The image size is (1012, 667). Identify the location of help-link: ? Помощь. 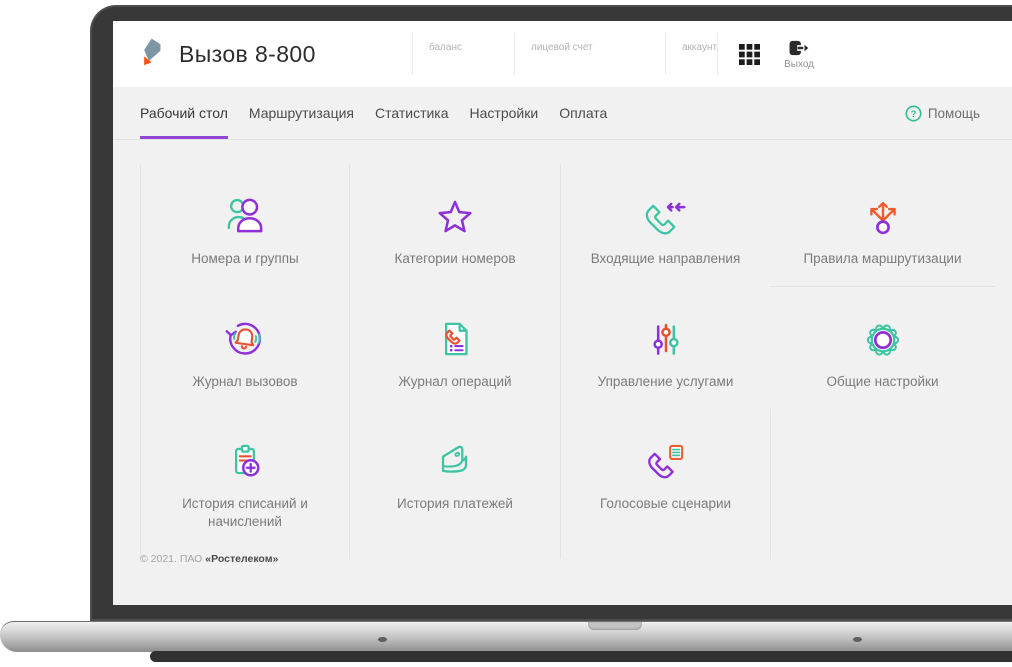
(942, 113).